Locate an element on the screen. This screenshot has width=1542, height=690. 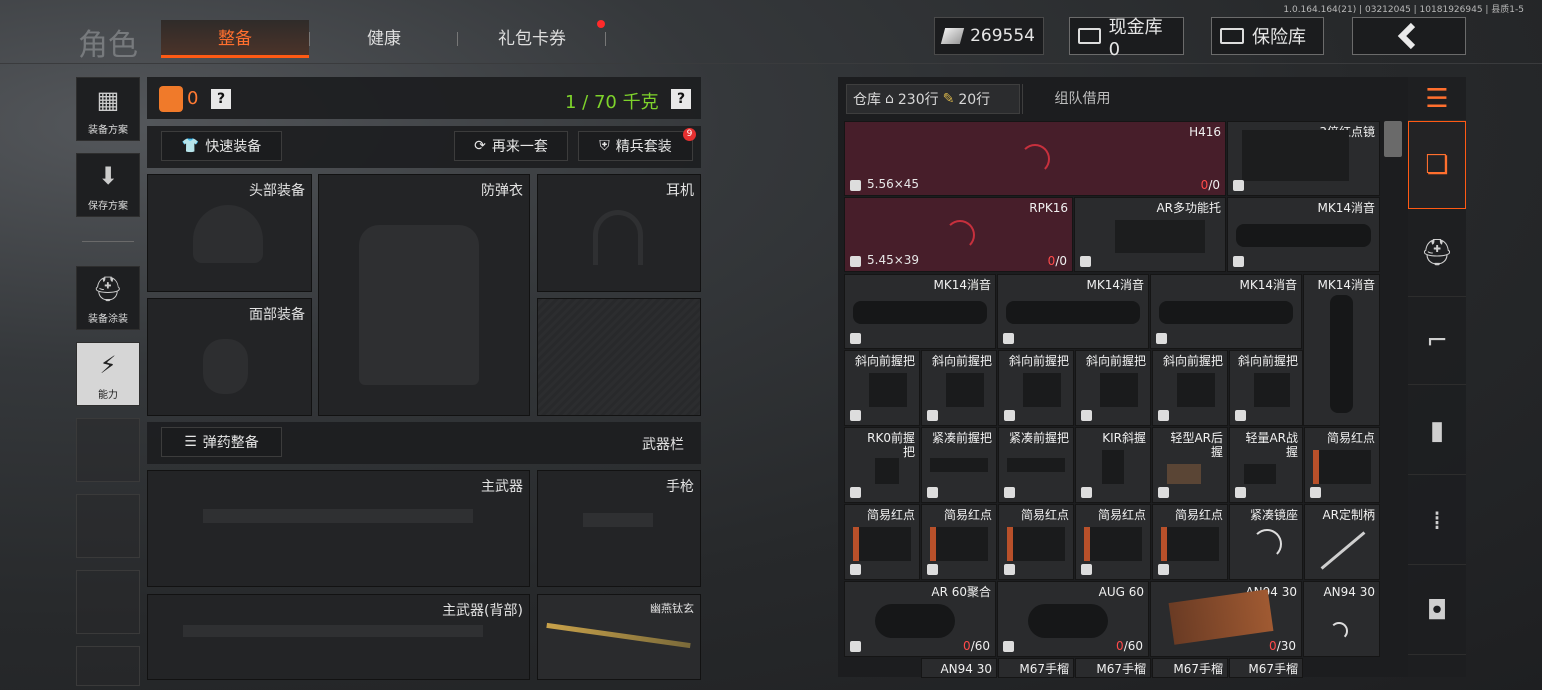
safe-box-button: 保险库 is located at coordinates (1267, 36).